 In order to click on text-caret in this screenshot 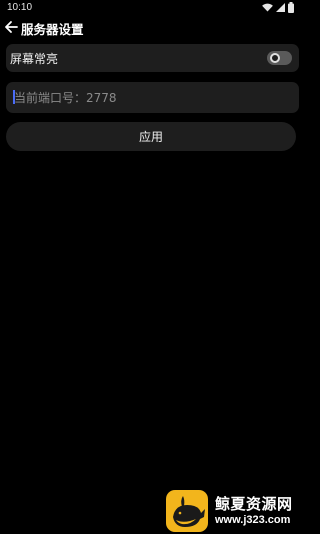, I will do `click(14, 97)`.